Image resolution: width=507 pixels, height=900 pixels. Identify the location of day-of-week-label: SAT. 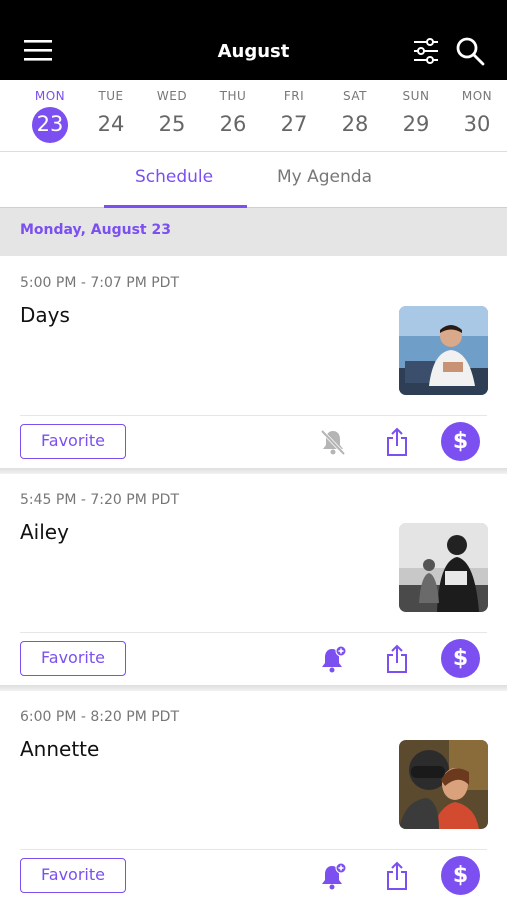
(355, 96).